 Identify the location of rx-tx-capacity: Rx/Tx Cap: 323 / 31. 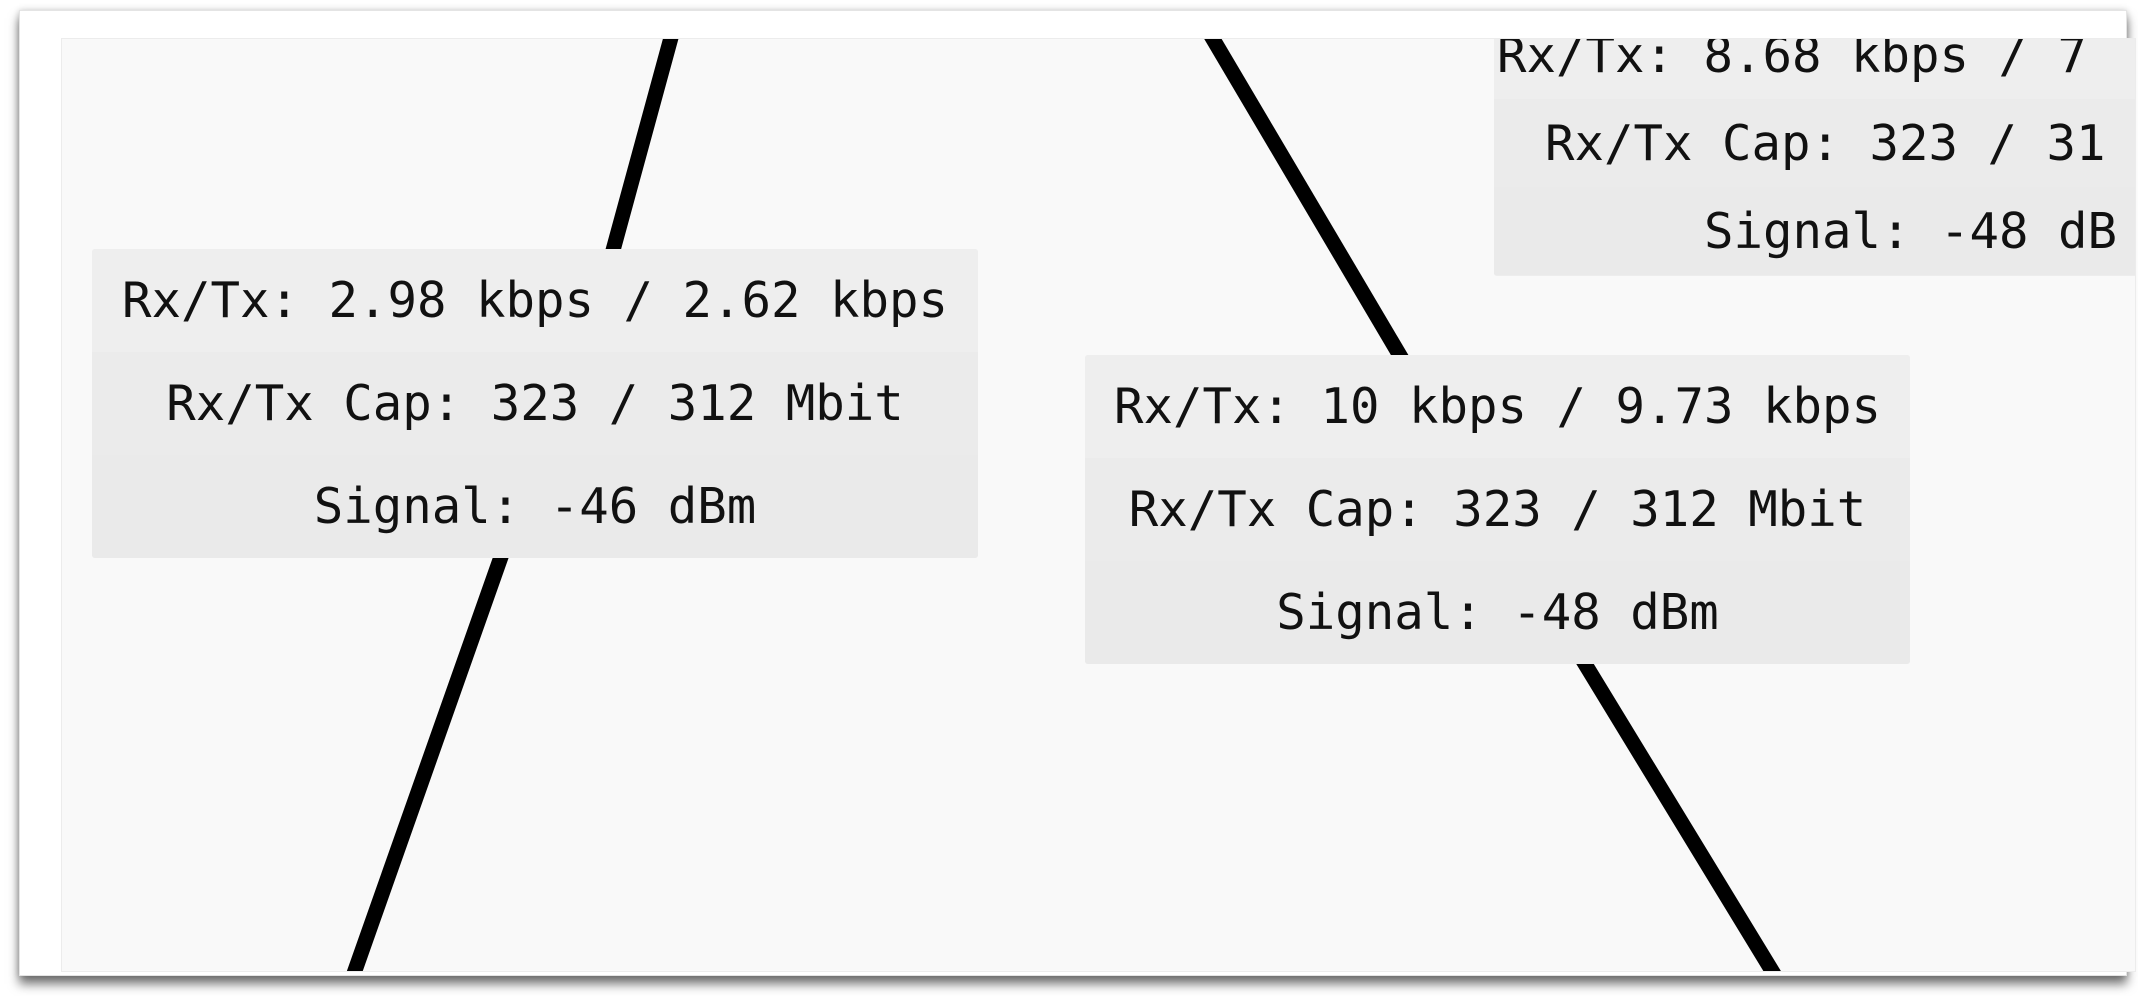
(1814, 143).